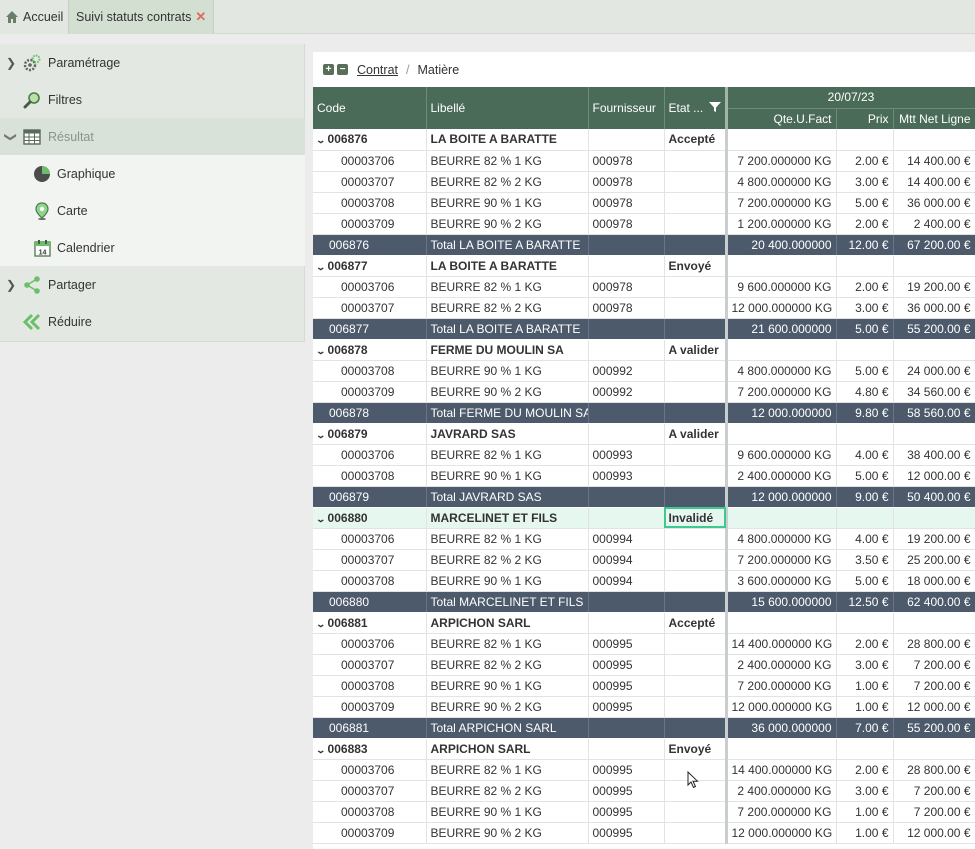 This screenshot has width=975, height=849. Describe the element at coordinates (507, 749) in the screenshot. I see `cell-libelle: ARPICHON SARL` at that location.